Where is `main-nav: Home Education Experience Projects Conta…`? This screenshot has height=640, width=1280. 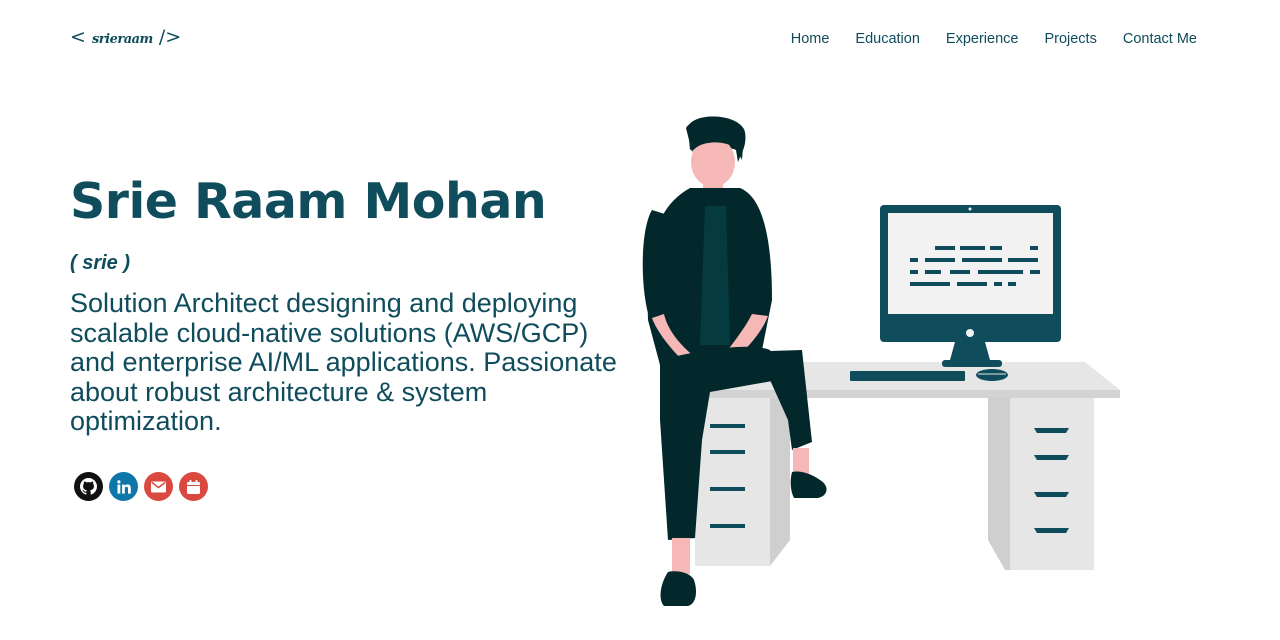 main-nav: Home Education Experience Projects Conta… is located at coordinates (994, 39).